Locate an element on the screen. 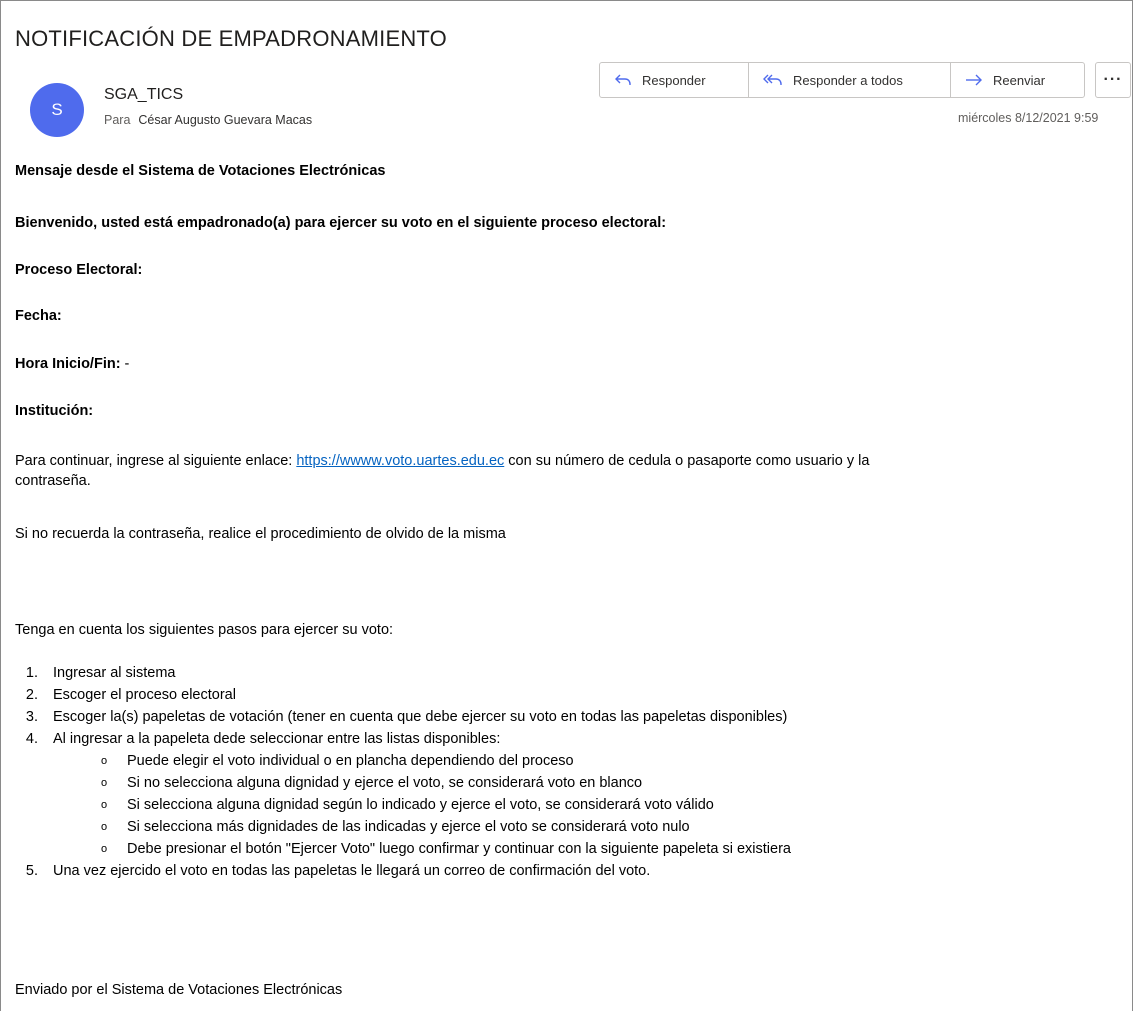 The image size is (1135, 1013). email-subject: NOTIFICACIÓN DE EMPADRONAMIENTO is located at coordinates (231, 38).